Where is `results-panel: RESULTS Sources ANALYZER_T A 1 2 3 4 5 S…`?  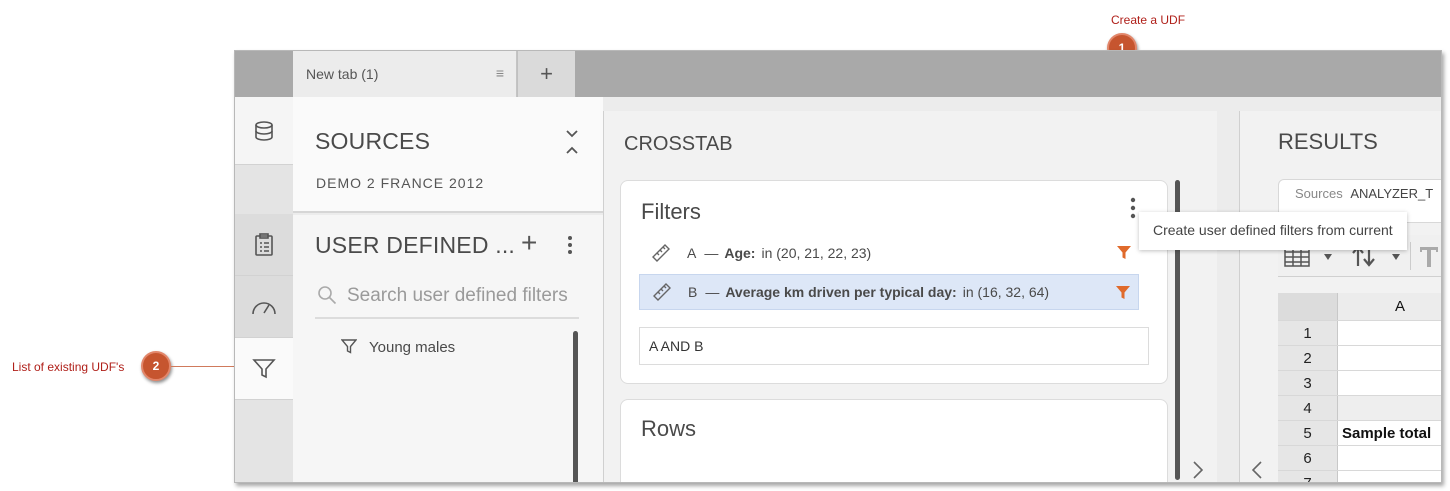
results-panel: RESULTS Sources ANALYZER_T A 1 2 3 4 5 S… is located at coordinates (1340, 296).